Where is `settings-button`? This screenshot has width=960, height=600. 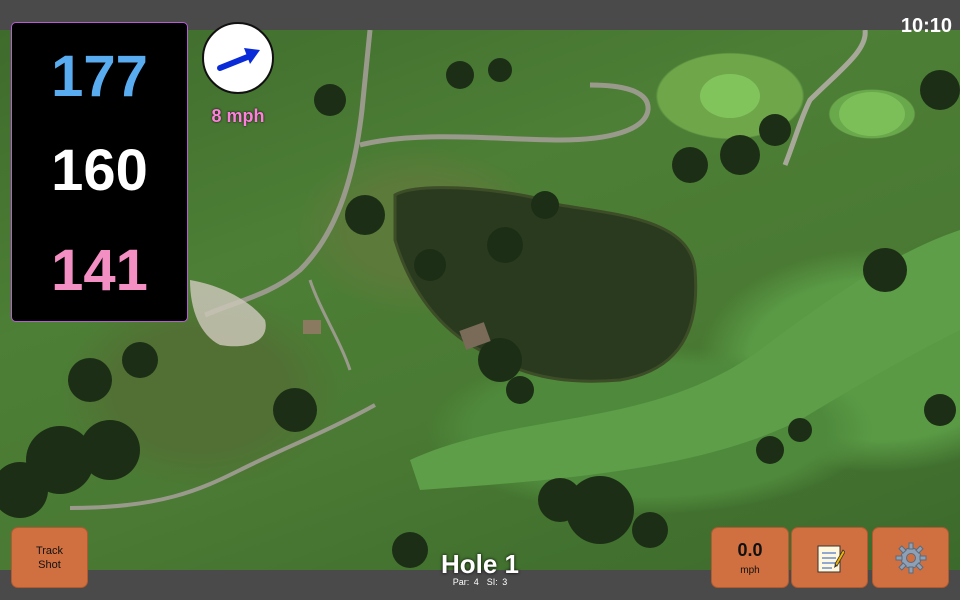 settings-button is located at coordinates (910, 557).